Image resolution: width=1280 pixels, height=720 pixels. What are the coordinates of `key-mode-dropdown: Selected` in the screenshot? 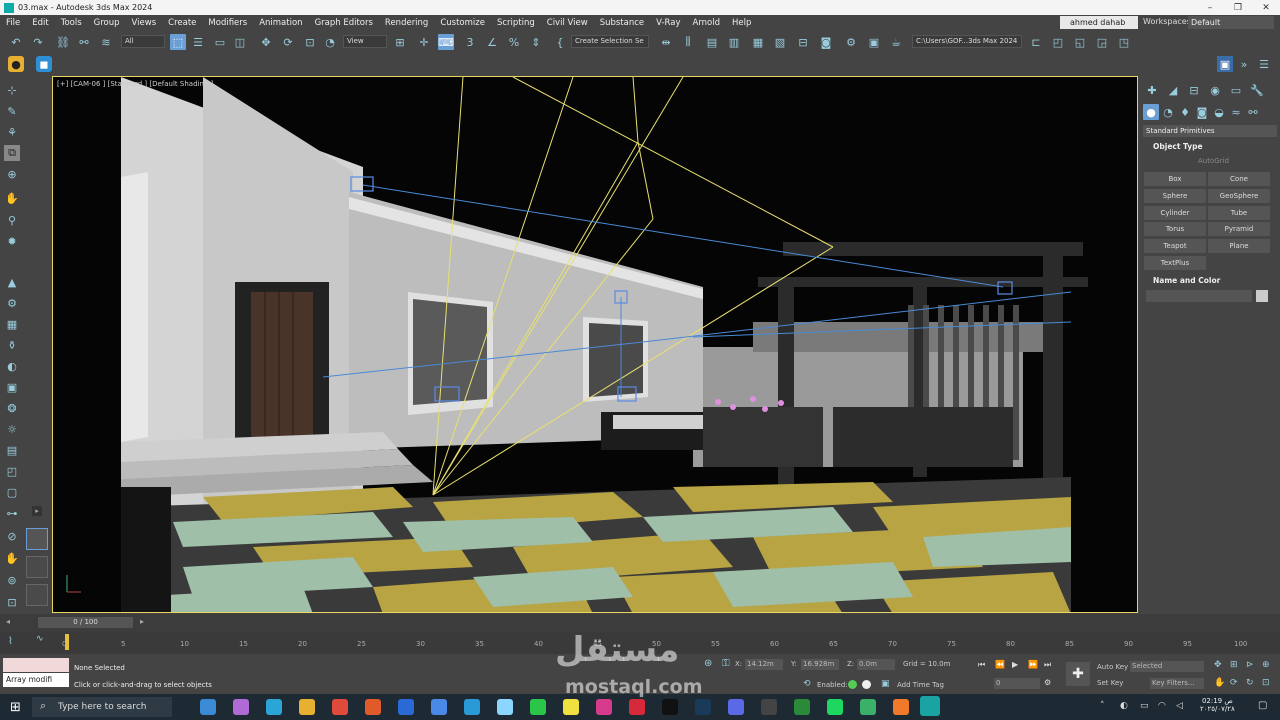 It's located at (1167, 666).